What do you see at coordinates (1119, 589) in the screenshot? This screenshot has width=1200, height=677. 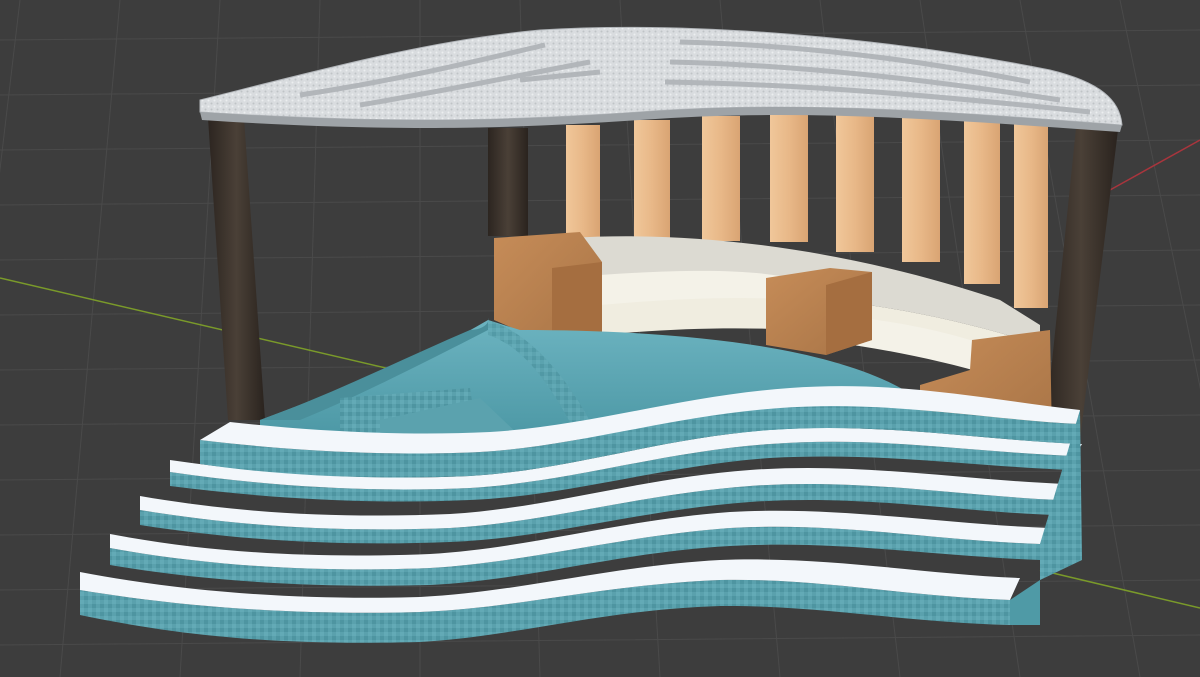 I see `x-axis-line-right` at bounding box center [1119, 589].